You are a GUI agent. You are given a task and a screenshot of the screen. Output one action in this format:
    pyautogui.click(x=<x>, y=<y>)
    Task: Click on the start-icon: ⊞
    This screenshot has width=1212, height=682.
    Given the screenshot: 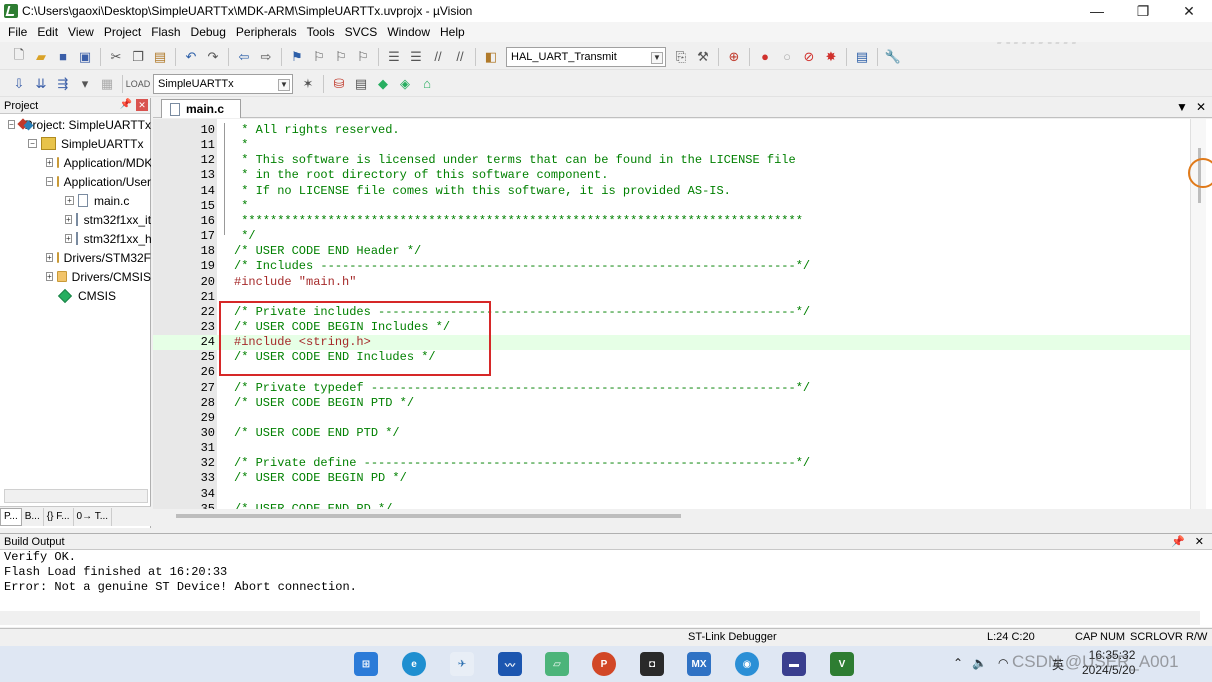 What is the action you would take?
    pyautogui.click(x=366, y=664)
    